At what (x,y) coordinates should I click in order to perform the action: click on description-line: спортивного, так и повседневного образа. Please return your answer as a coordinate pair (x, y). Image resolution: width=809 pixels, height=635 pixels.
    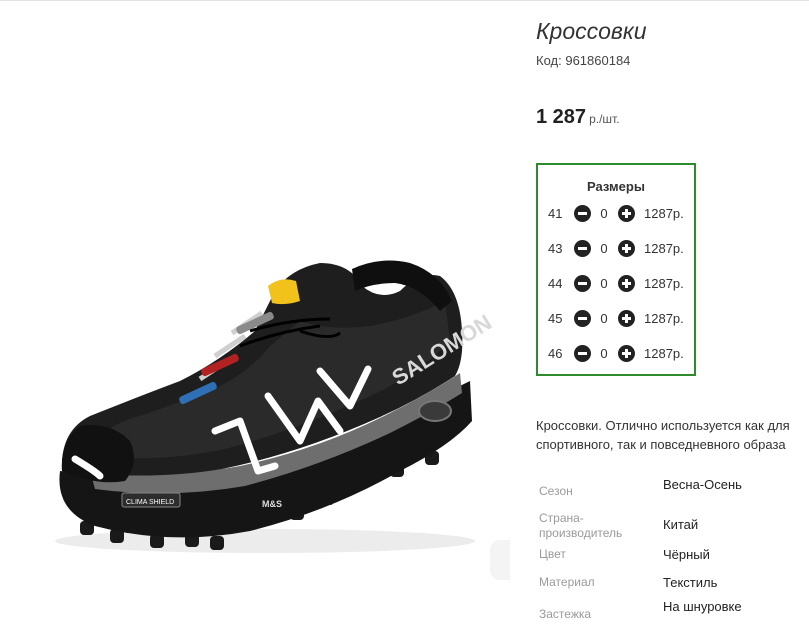
    Looking at the image, I should click on (661, 444).